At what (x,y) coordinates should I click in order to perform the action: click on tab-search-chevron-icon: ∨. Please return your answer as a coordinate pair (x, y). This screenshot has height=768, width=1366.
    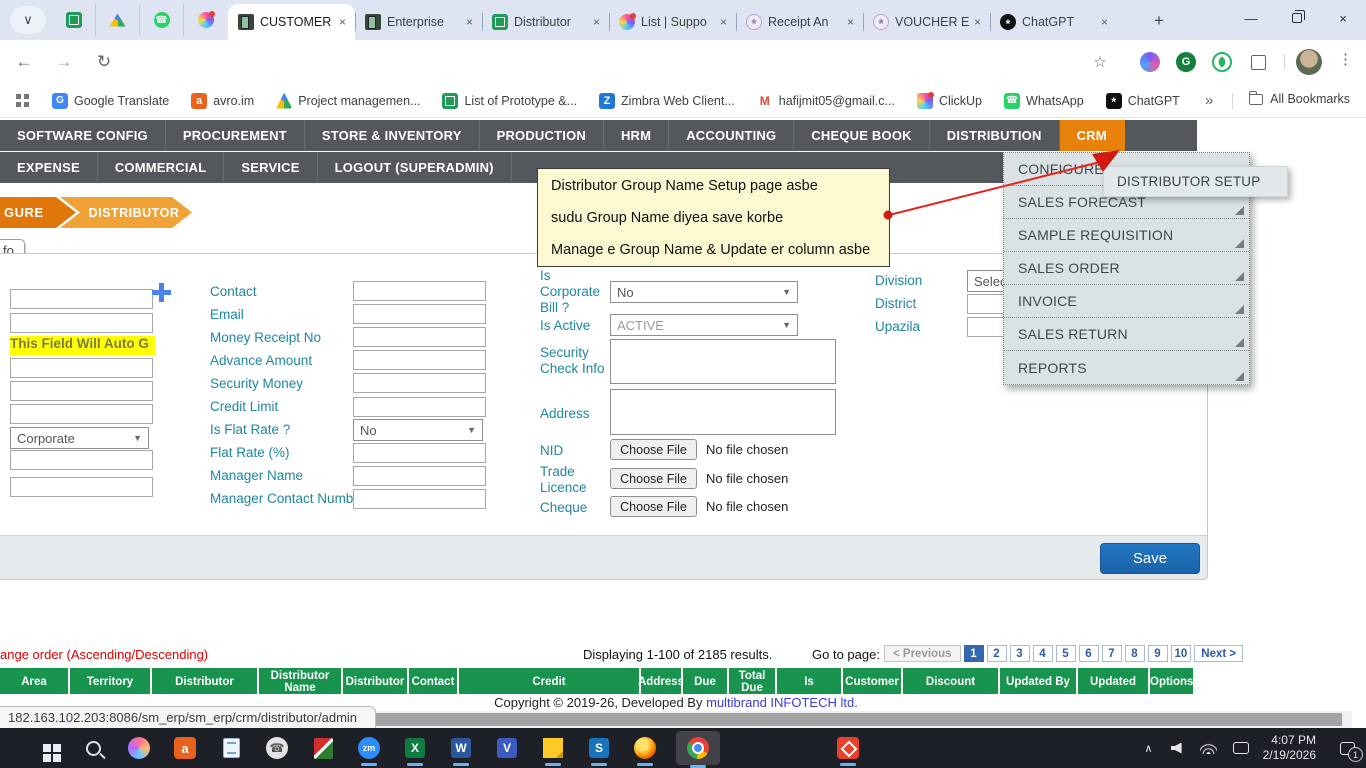
    Looking at the image, I should click on (28, 20).